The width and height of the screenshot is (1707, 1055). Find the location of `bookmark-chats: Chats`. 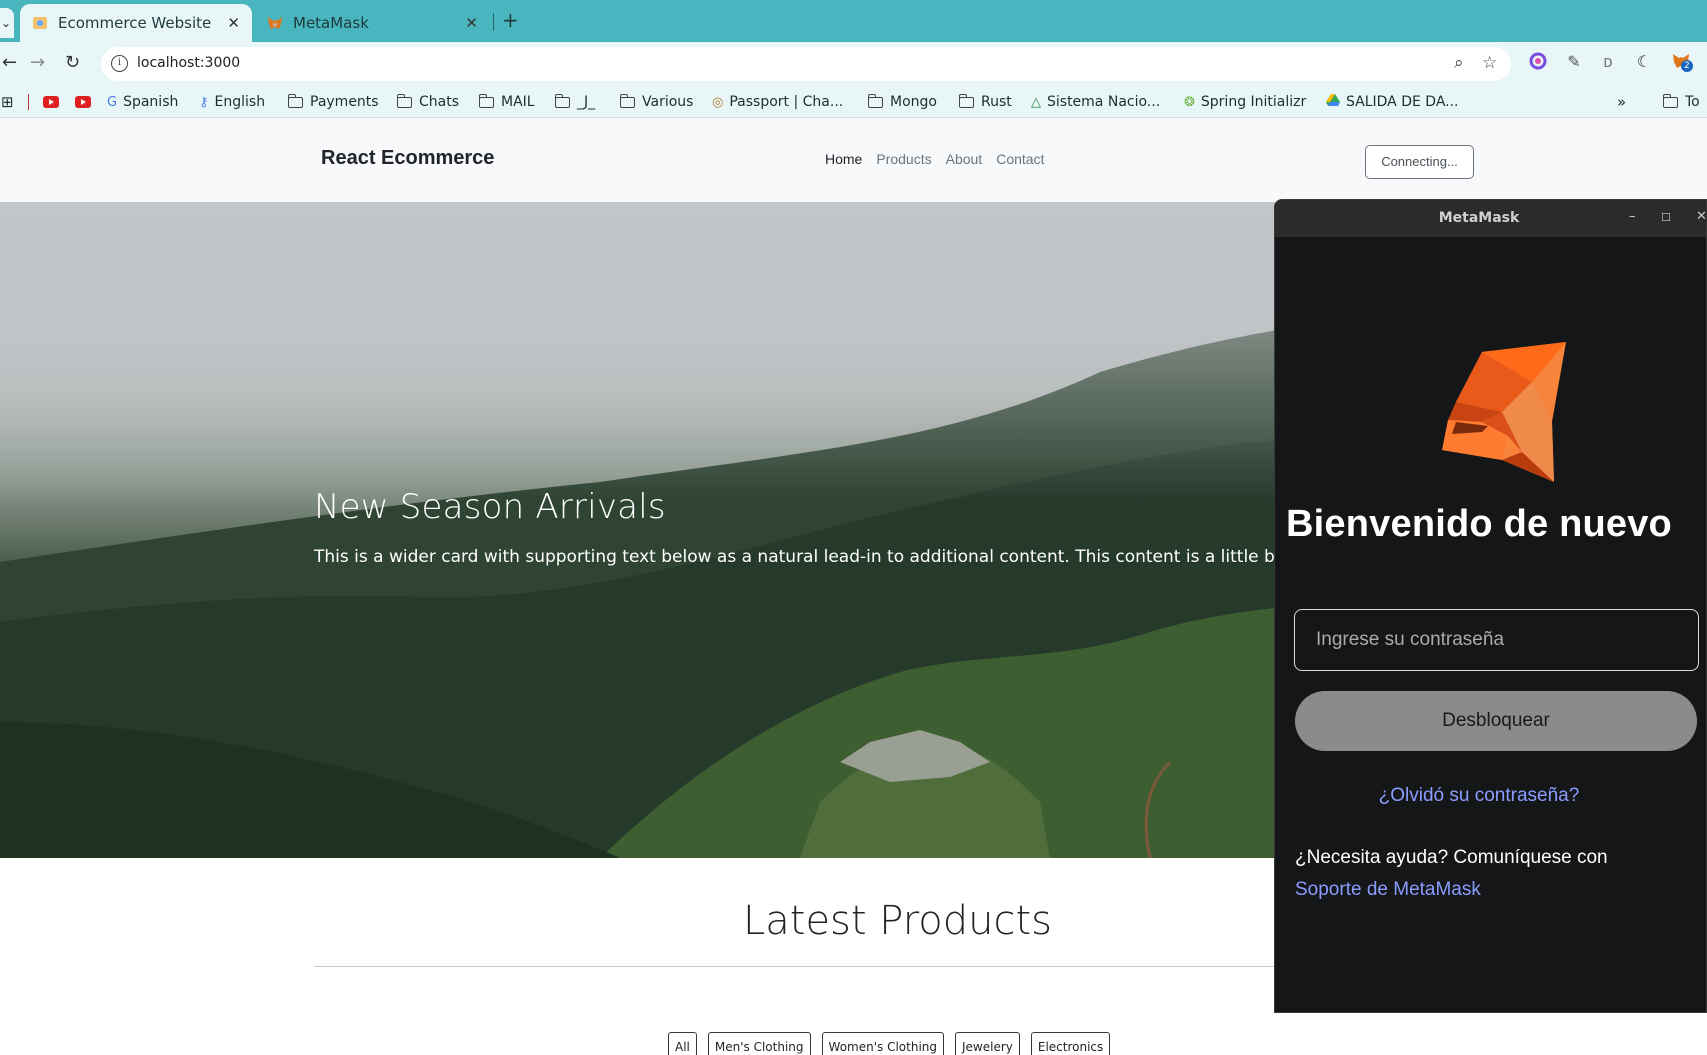

bookmark-chats: Chats is located at coordinates (427, 102).